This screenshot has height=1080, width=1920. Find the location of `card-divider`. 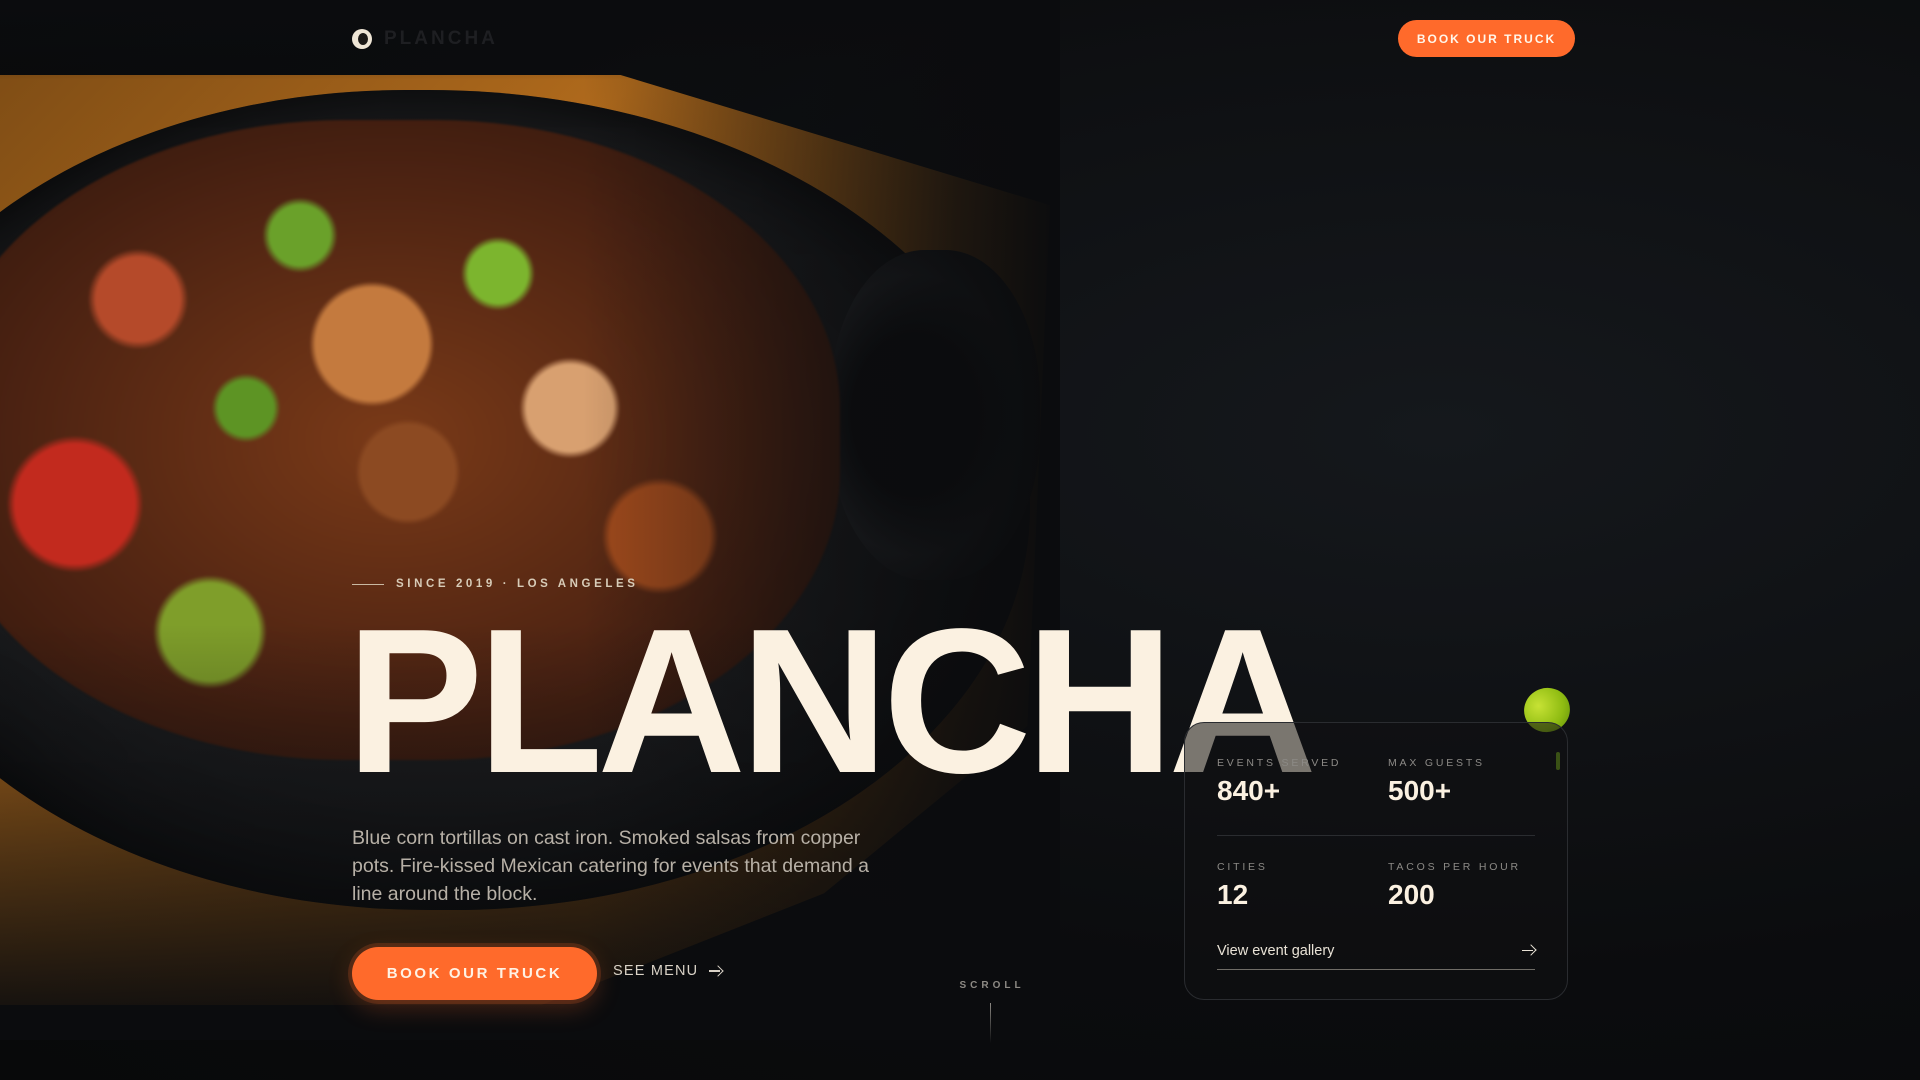

card-divider is located at coordinates (1376, 835).